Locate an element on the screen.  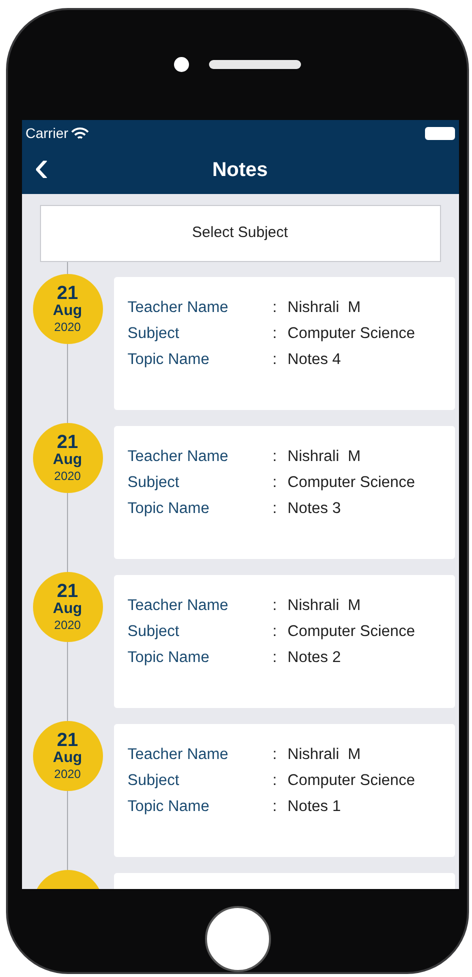
carrier-label: Carrier is located at coordinates (47, 133).